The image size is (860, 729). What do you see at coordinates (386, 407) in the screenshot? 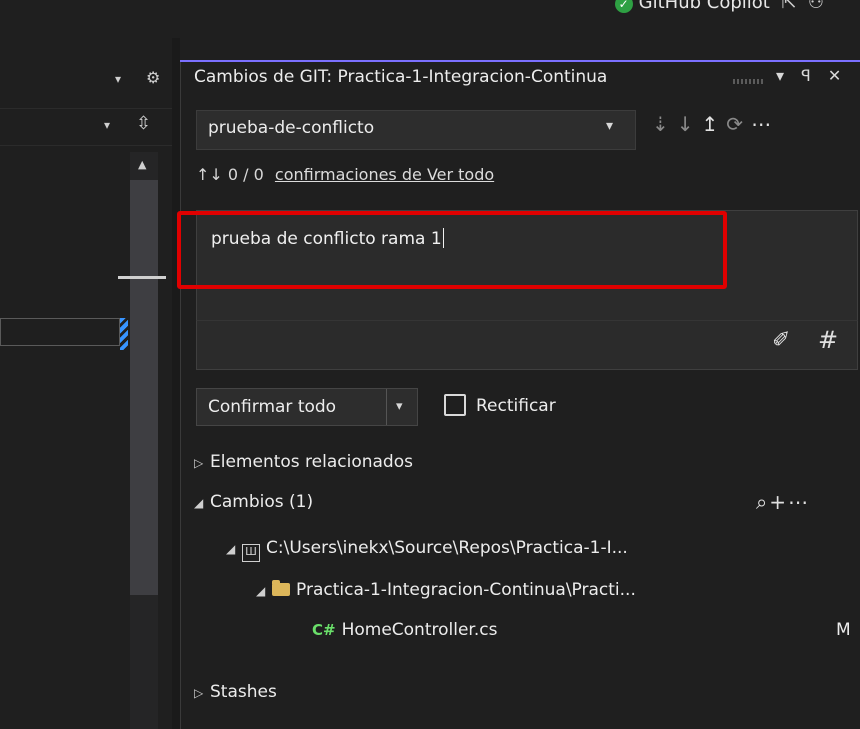
I see `commit-button-divider` at bounding box center [386, 407].